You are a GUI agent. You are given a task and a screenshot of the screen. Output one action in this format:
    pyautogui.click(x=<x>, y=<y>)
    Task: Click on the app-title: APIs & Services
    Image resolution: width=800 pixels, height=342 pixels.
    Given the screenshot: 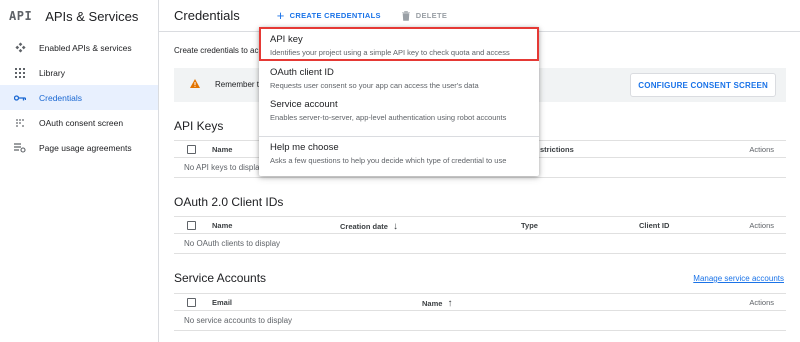 What is the action you would take?
    pyautogui.click(x=92, y=16)
    